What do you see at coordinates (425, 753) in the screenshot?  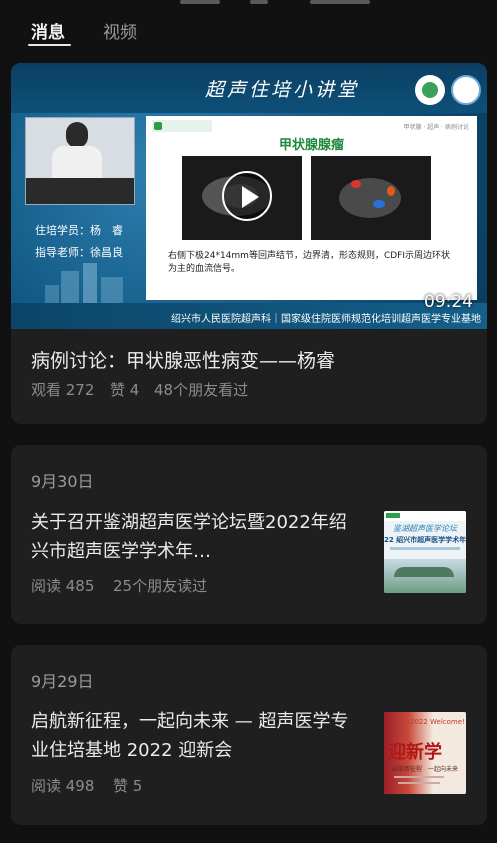 I see `article-thumbnail: 2022 Welcome! 迎新学 启航新征程 一起向未来` at bounding box center [425, 753].